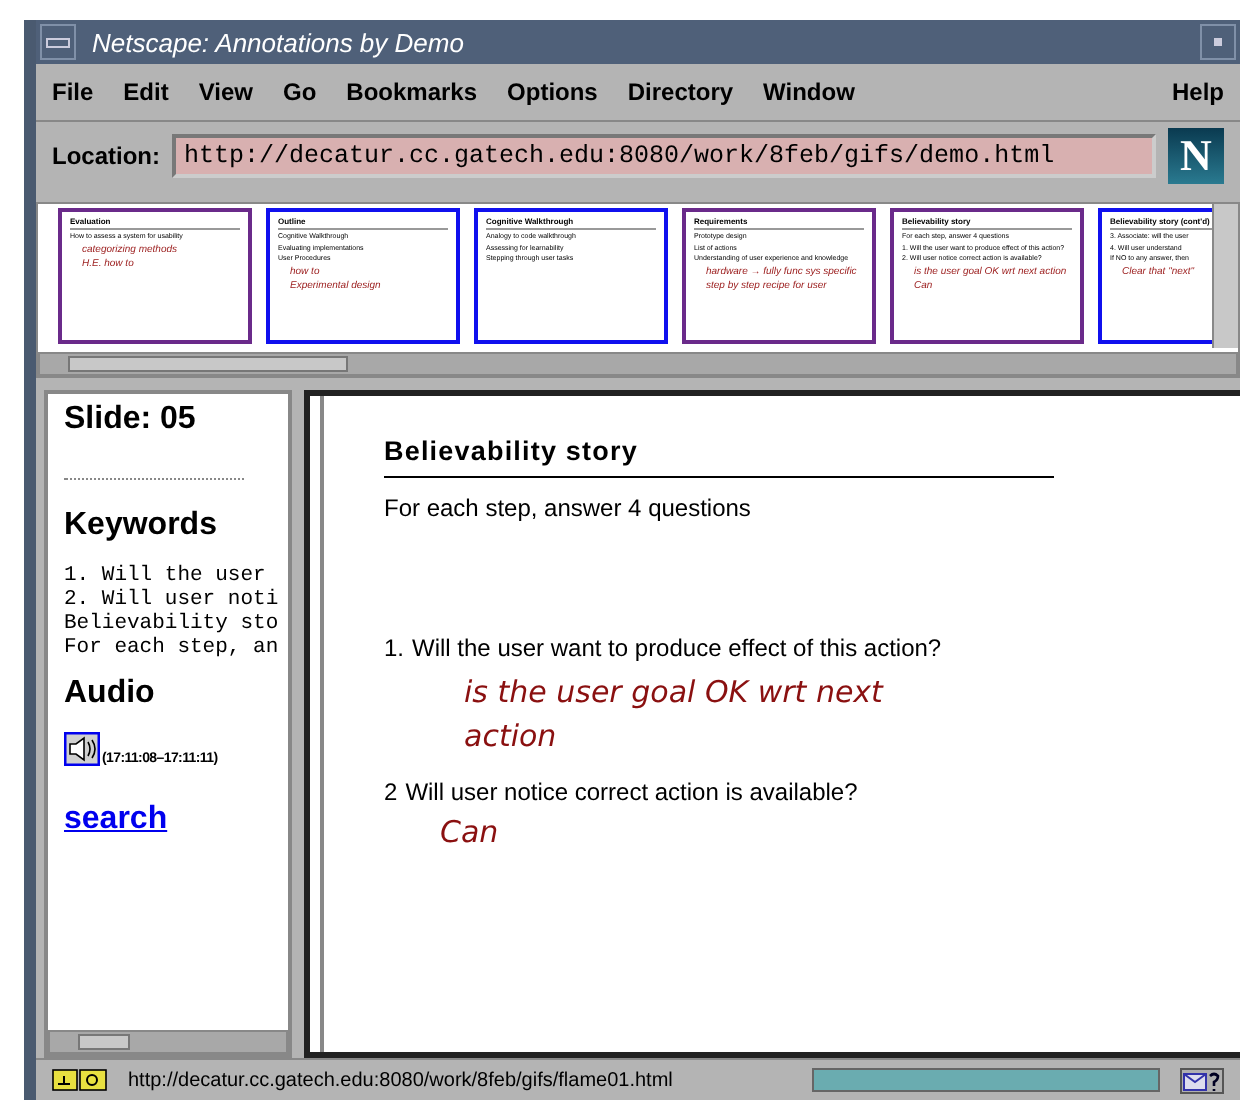 This screenshot has height=1100, width=1240. Describe the element at coordinates (677, 648) in the screenshot. I see `question-text: Will the user want to produce effect of this action?` at that location.